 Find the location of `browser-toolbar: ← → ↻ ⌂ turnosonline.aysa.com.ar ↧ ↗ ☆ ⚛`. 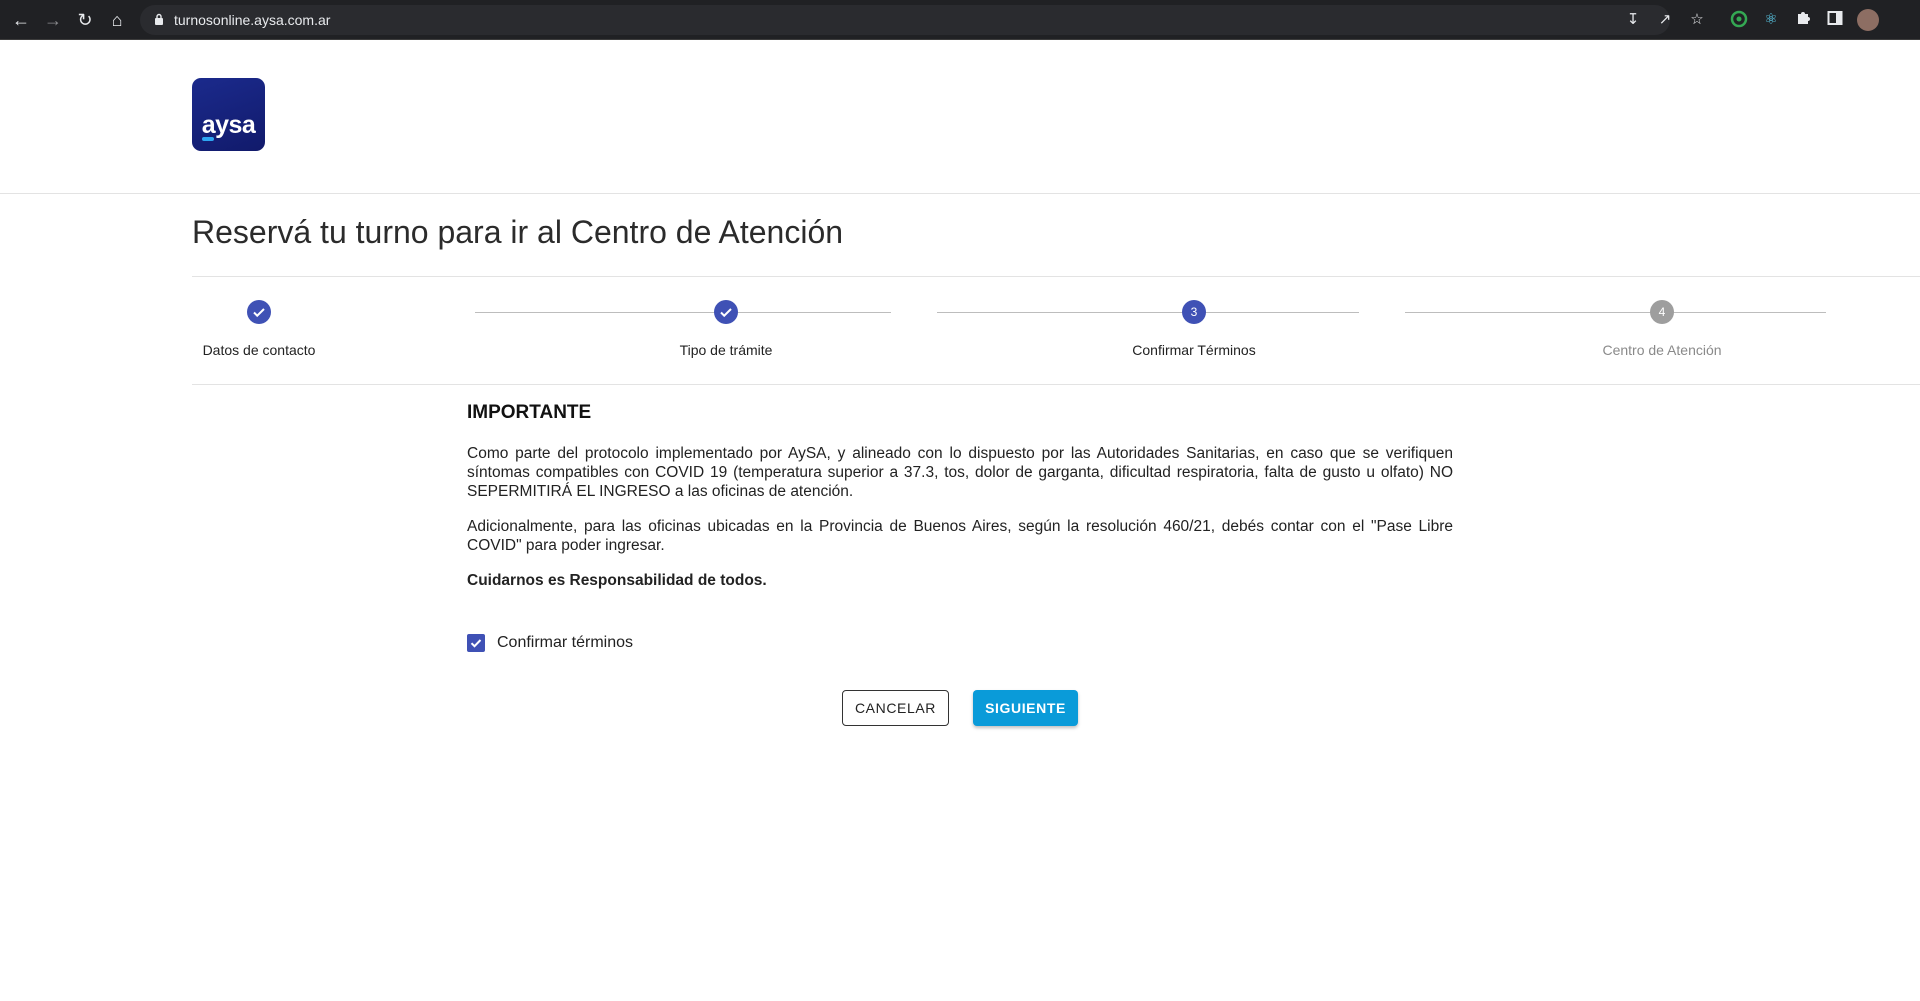

browser-toolbar: ← → ↻ ⌂ turnosonline.aysa.com.ar ↧ ↗ ☆ ⚛ is located at coordinates (960, 20).